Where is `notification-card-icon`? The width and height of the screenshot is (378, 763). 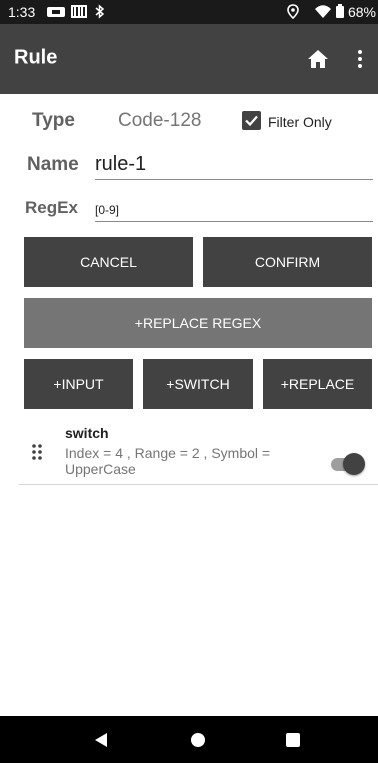 notification-card-icon is located at coordinates (56, 12).